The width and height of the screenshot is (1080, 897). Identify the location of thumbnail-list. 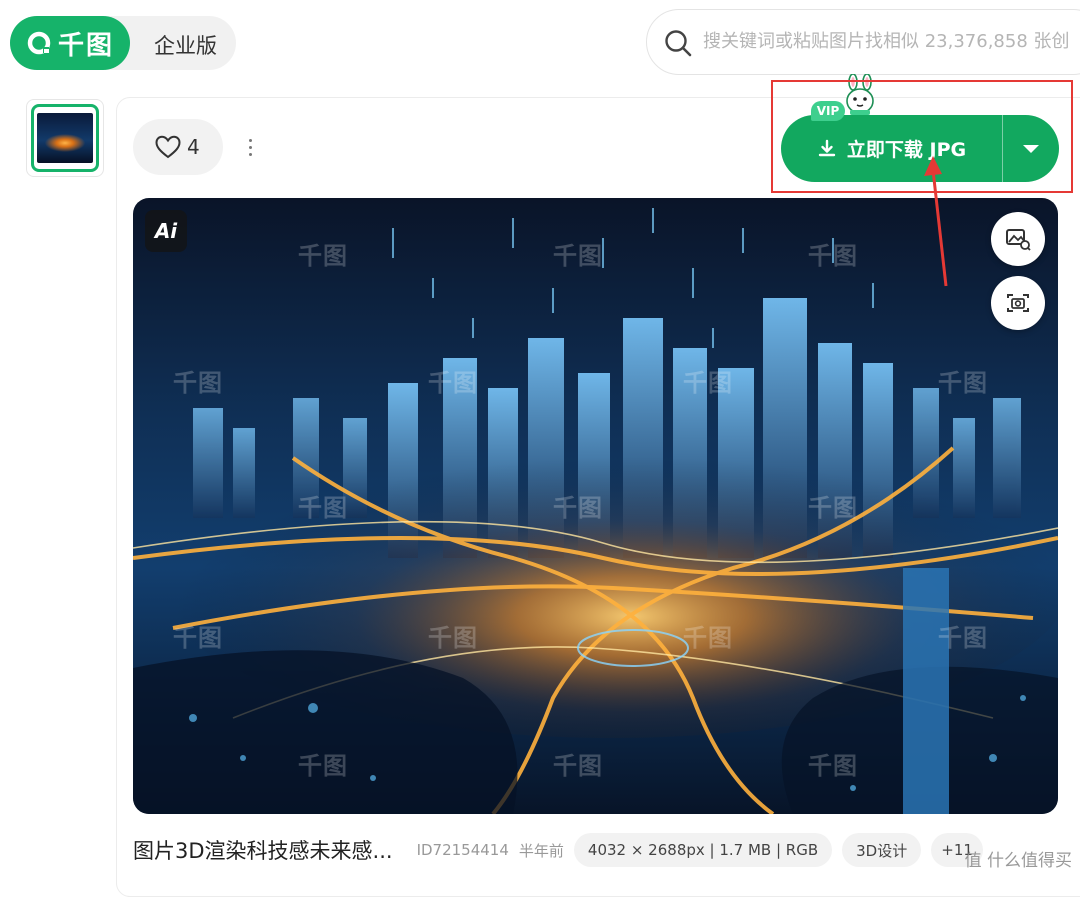
(65, 138).